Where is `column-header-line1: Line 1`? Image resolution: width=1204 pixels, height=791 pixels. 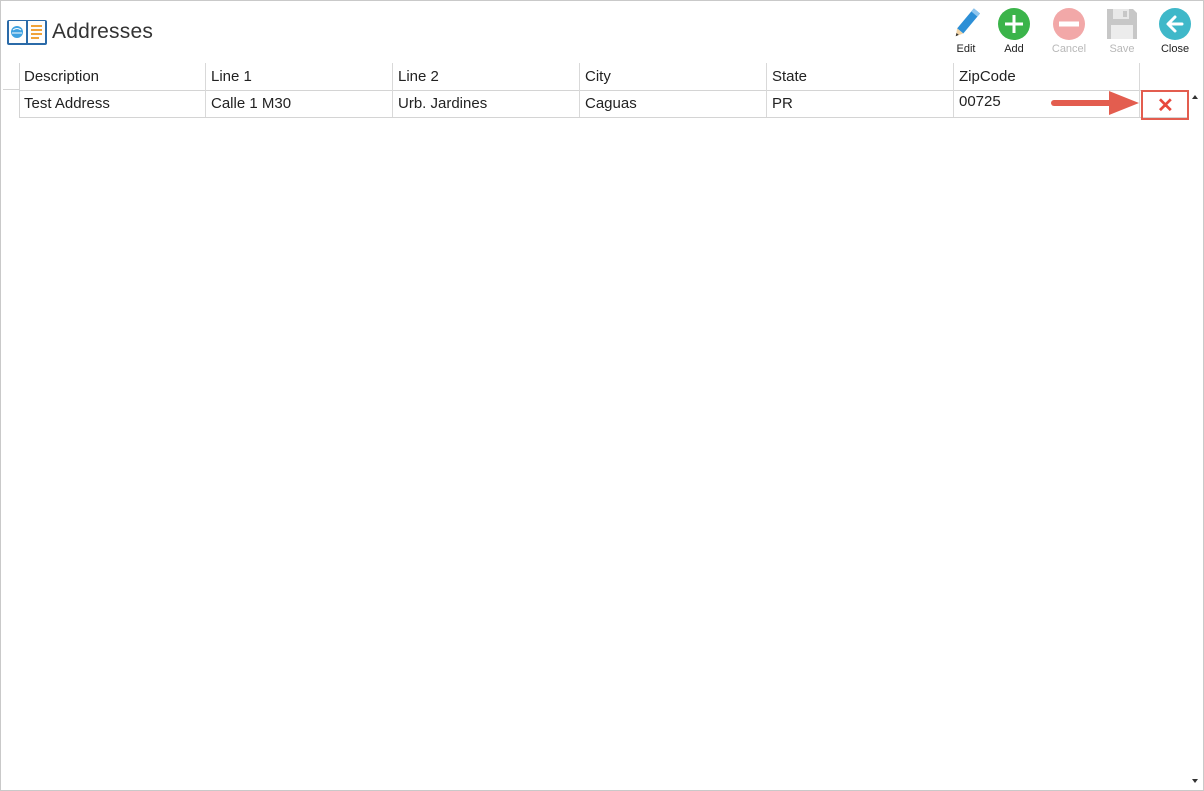 column-header-line1: Line 1 is located at coordinates (299, 76).